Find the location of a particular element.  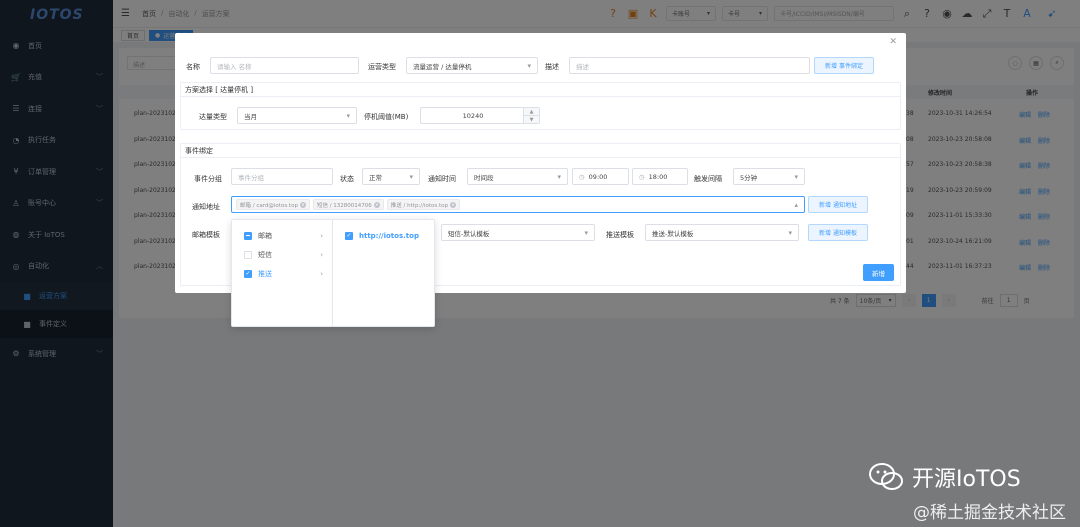

decrease-icon: ▼ is located at coordinates (531, 119).